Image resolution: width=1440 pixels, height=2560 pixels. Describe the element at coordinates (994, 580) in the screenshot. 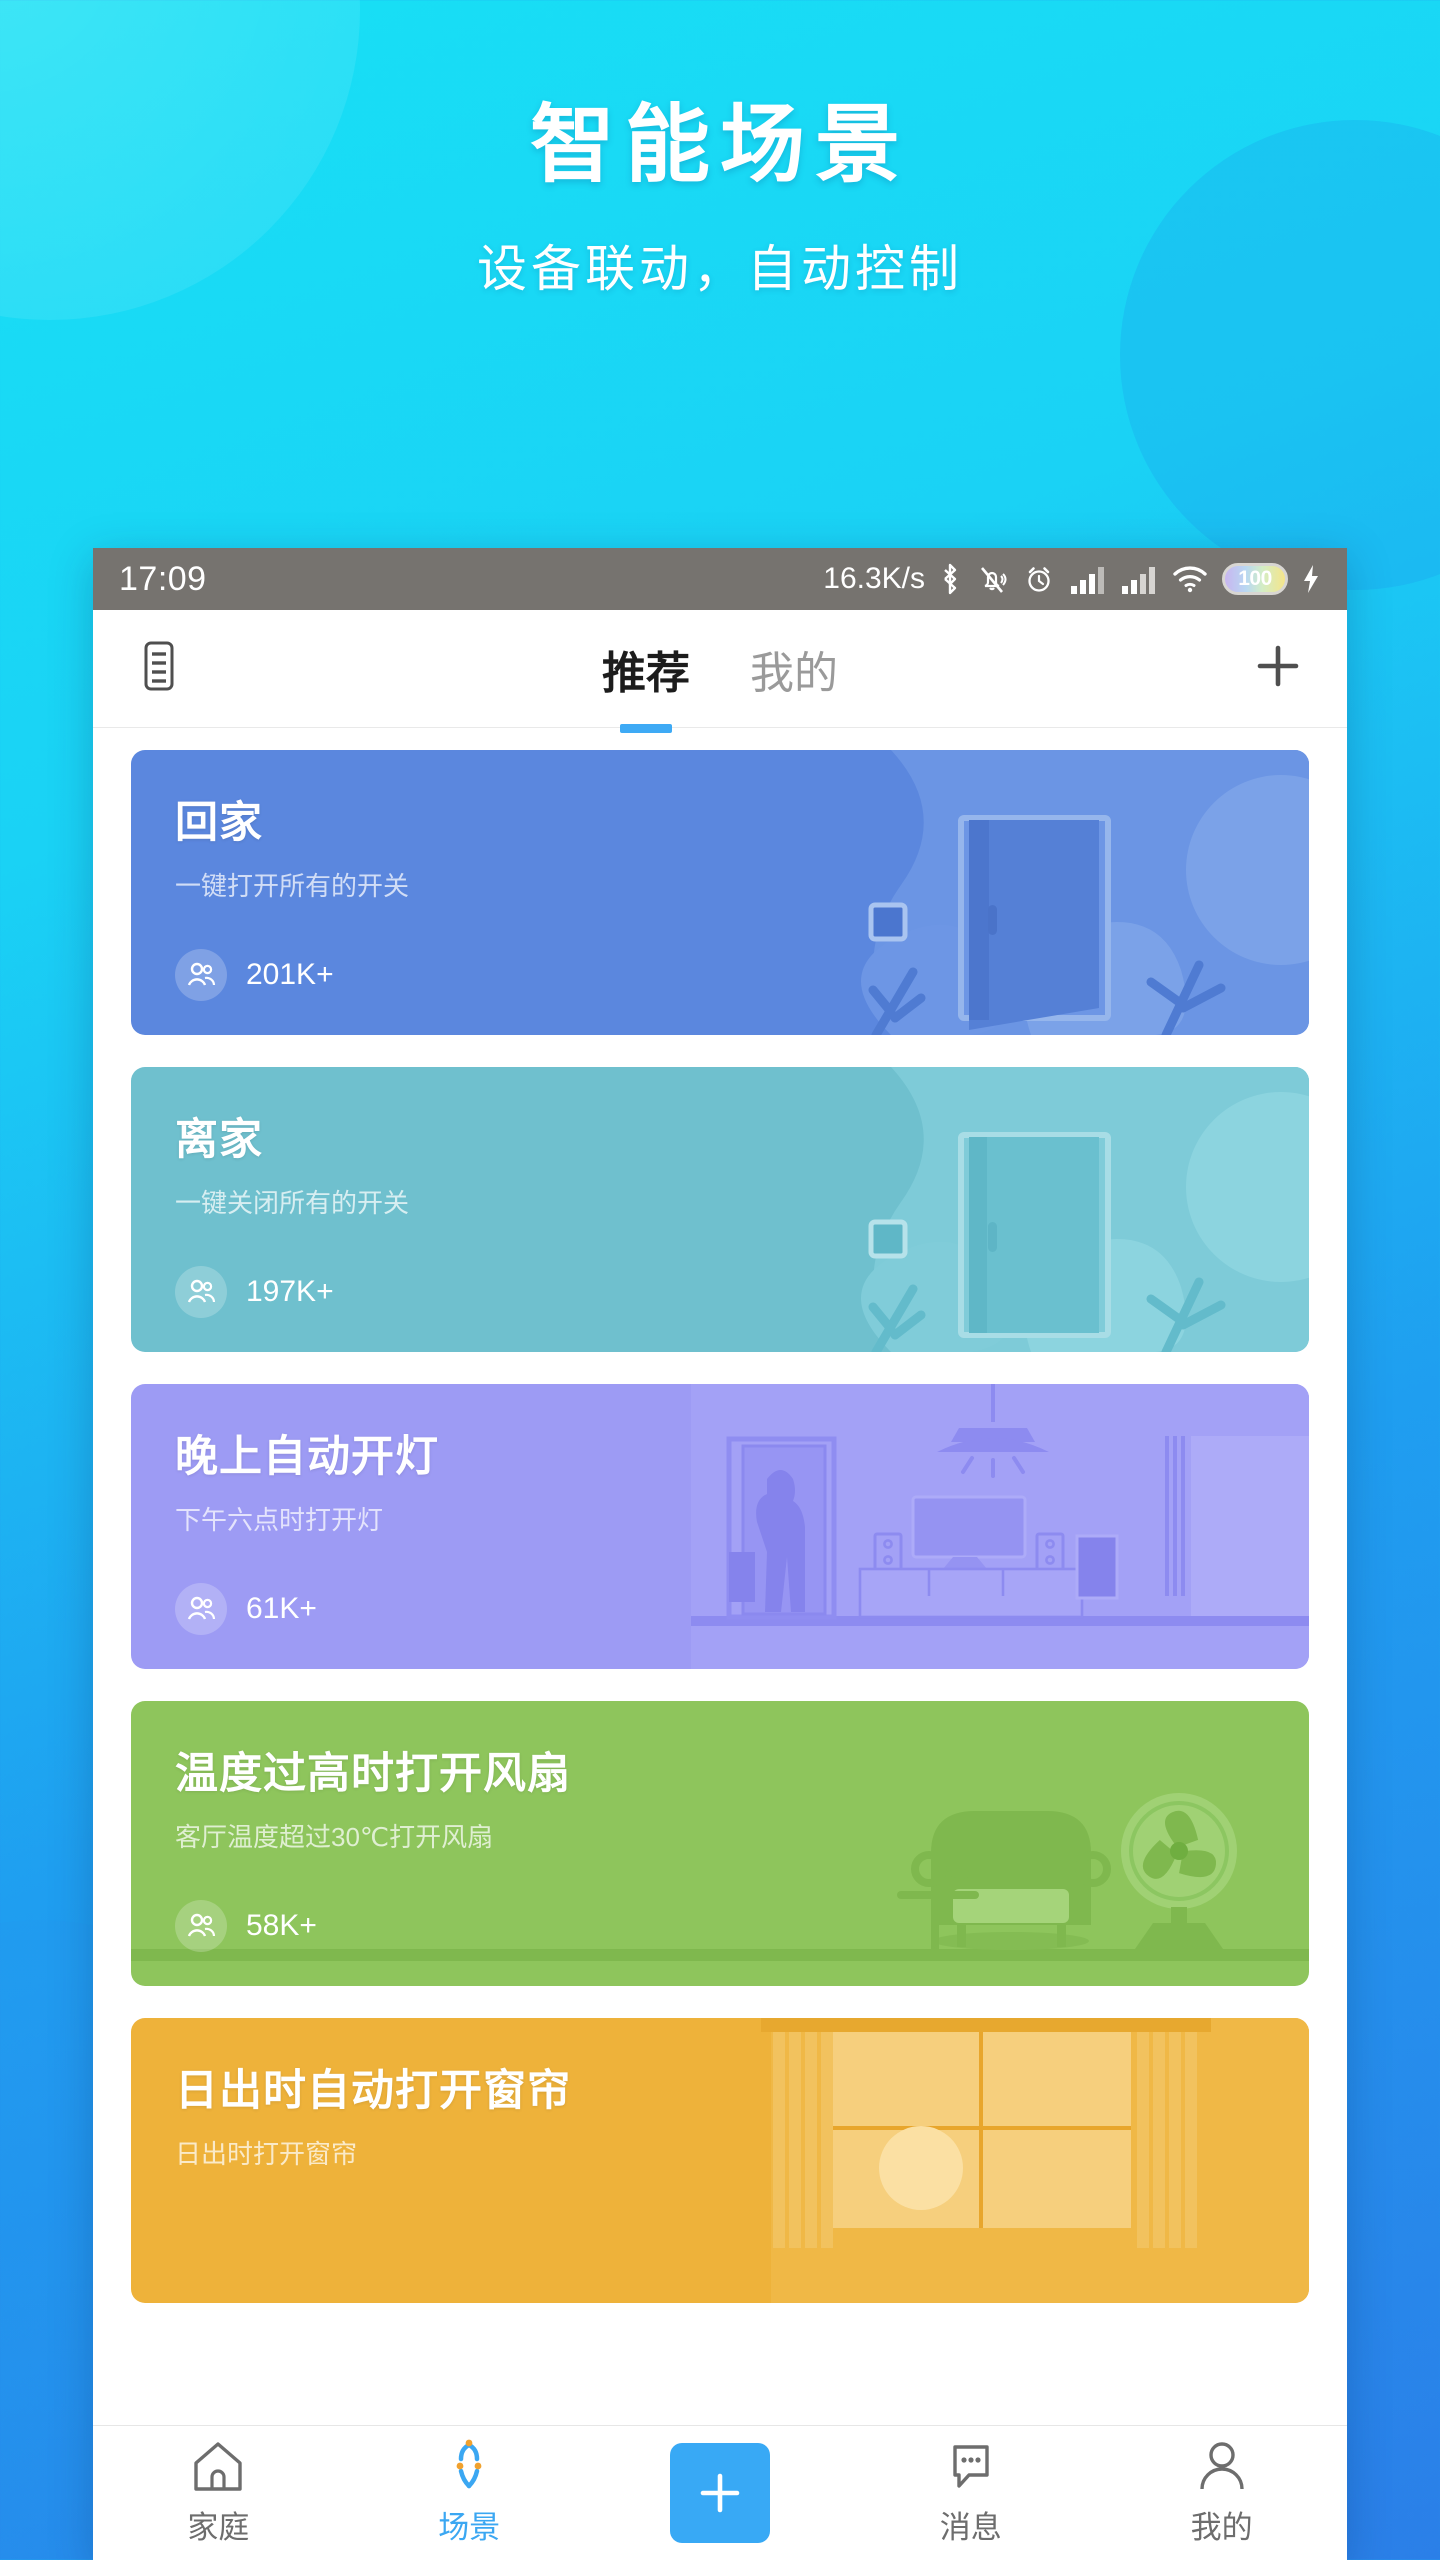

I see `silent-bell-icon` at that location.